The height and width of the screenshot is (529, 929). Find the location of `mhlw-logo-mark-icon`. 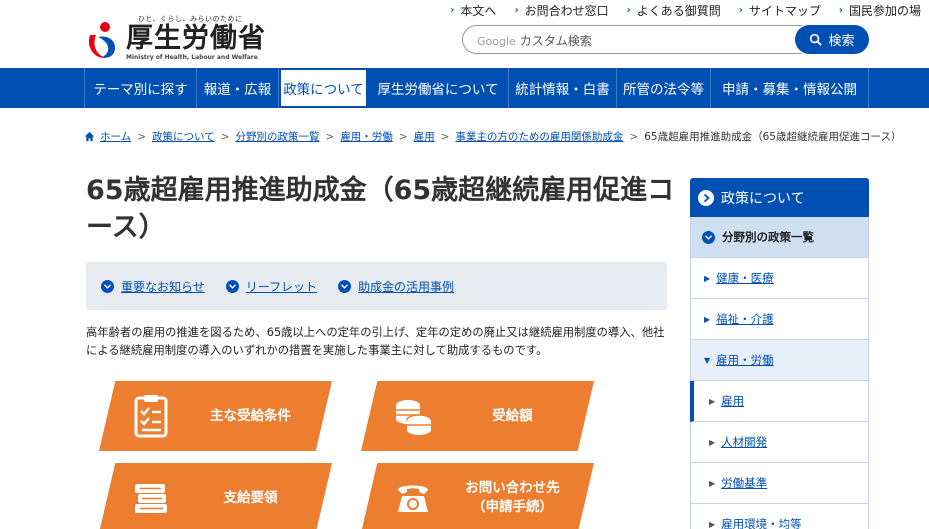

mhlw-logo-mark-icon is located at coordinates (102, 40).